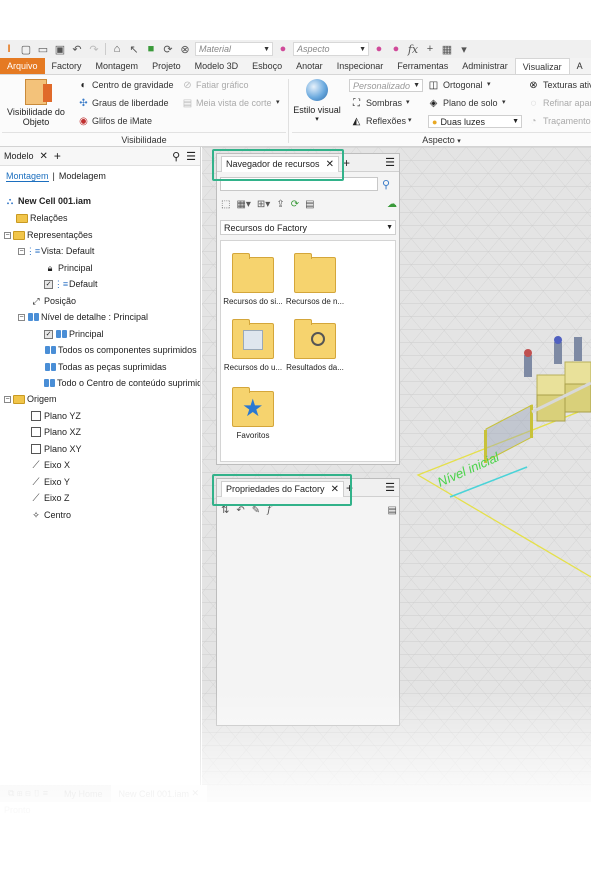 The width and height of the screenshot is (591, 879). I want to click on tree-item-vista: − ⋮≡ Vista: Default, so click(56, 251).